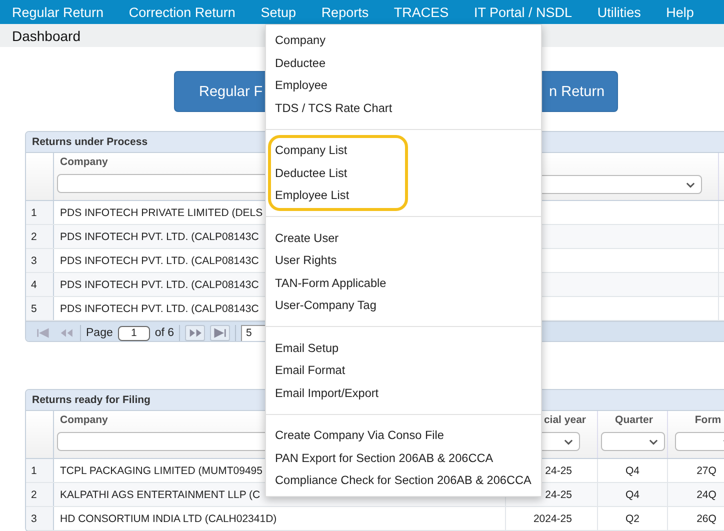 This screenshot has width=724, height=531. Describe the element at coordinates (40, 284) in the screenshot. I see `row-number: 4` at that location.